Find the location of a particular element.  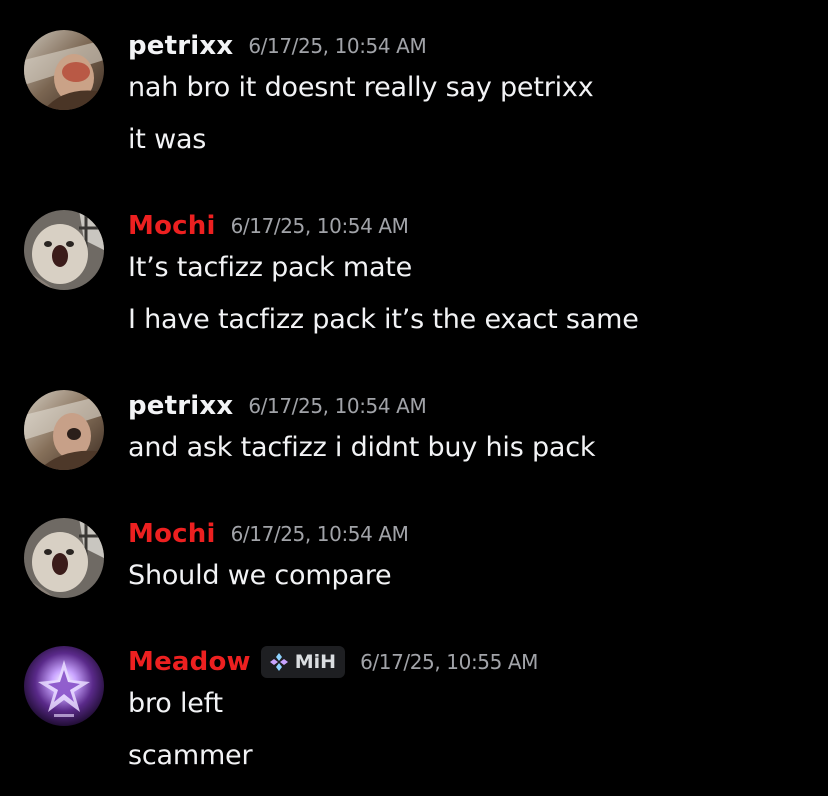

diamond-cluster-icon is located at coordinates (279, 662).